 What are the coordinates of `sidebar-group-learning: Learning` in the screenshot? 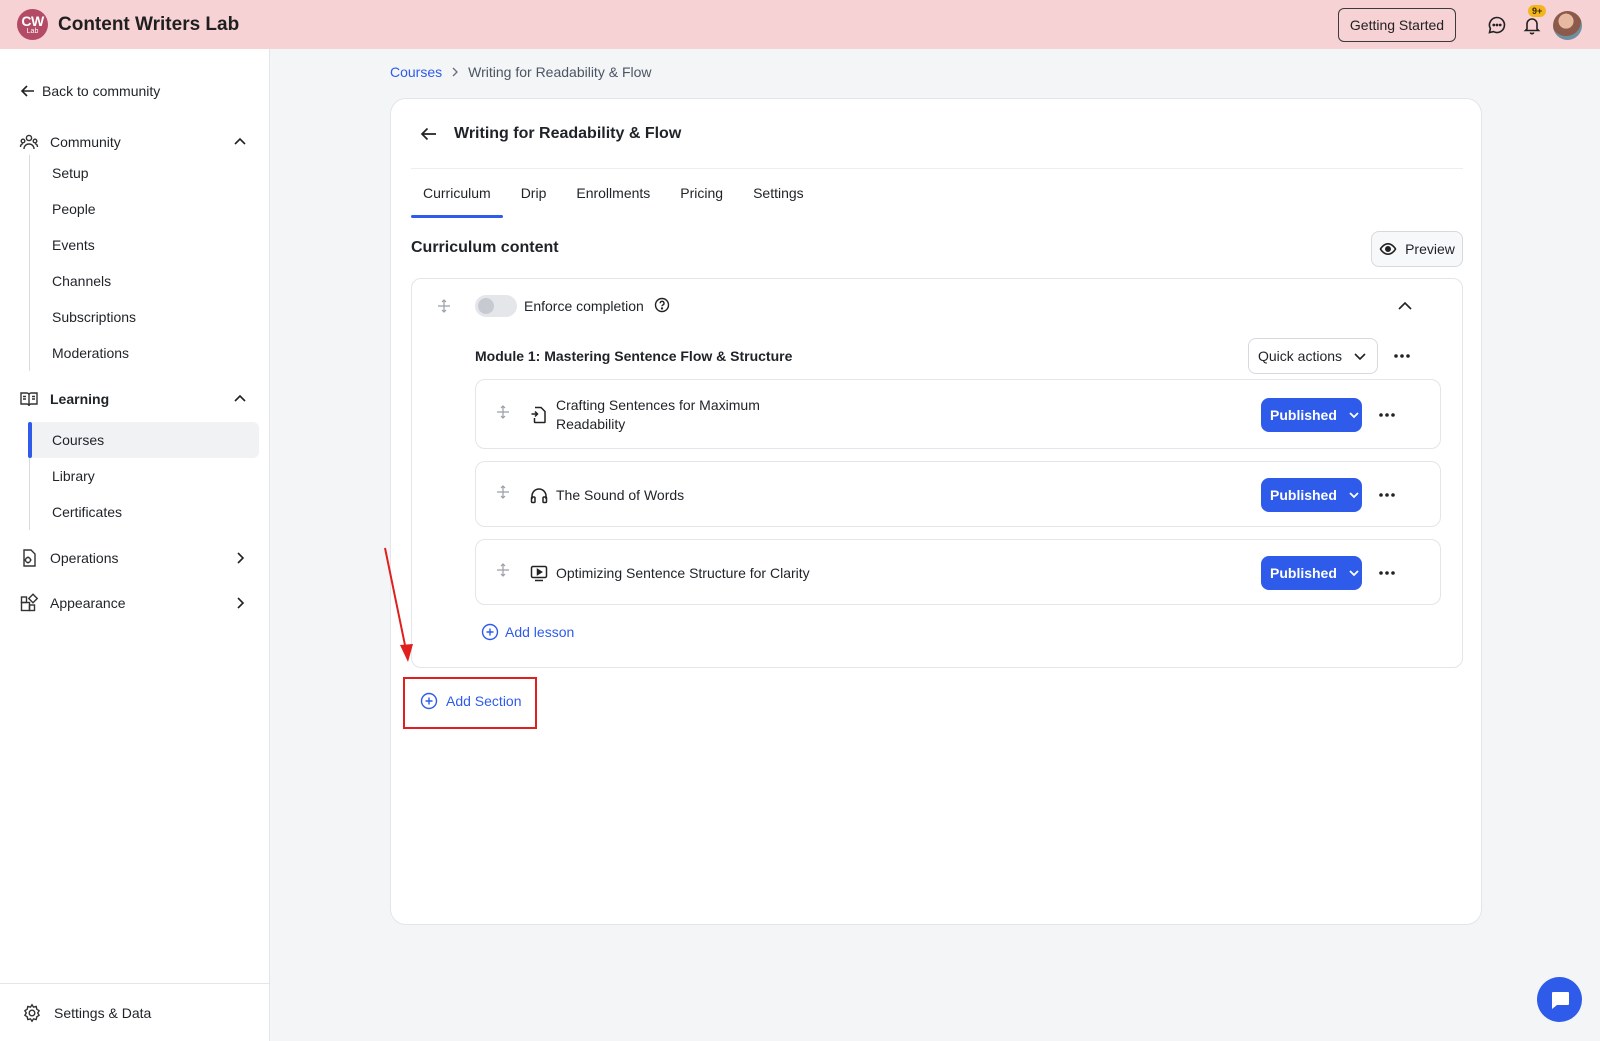 It's located at (135, 399).